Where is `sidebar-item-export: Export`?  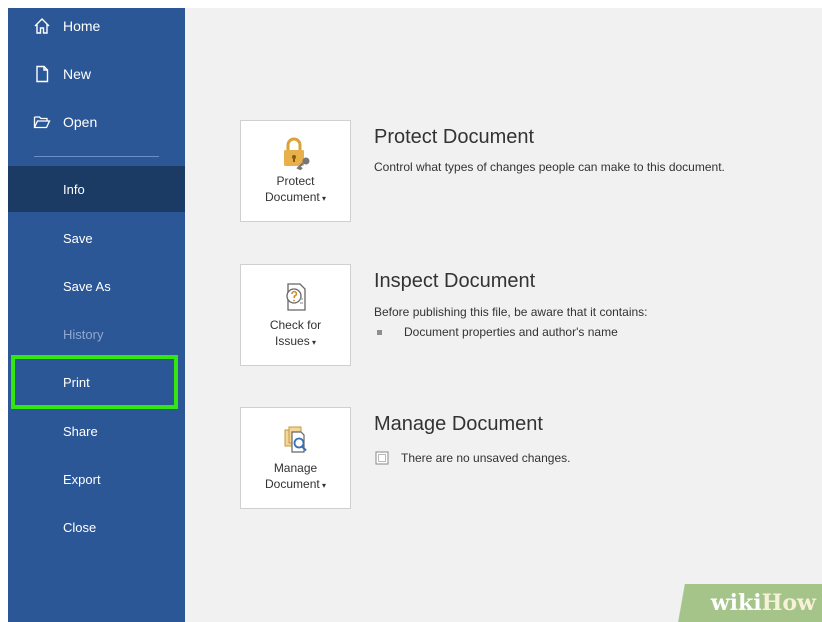
sidebar-item-export: Export is located at coordinates (96, 479).